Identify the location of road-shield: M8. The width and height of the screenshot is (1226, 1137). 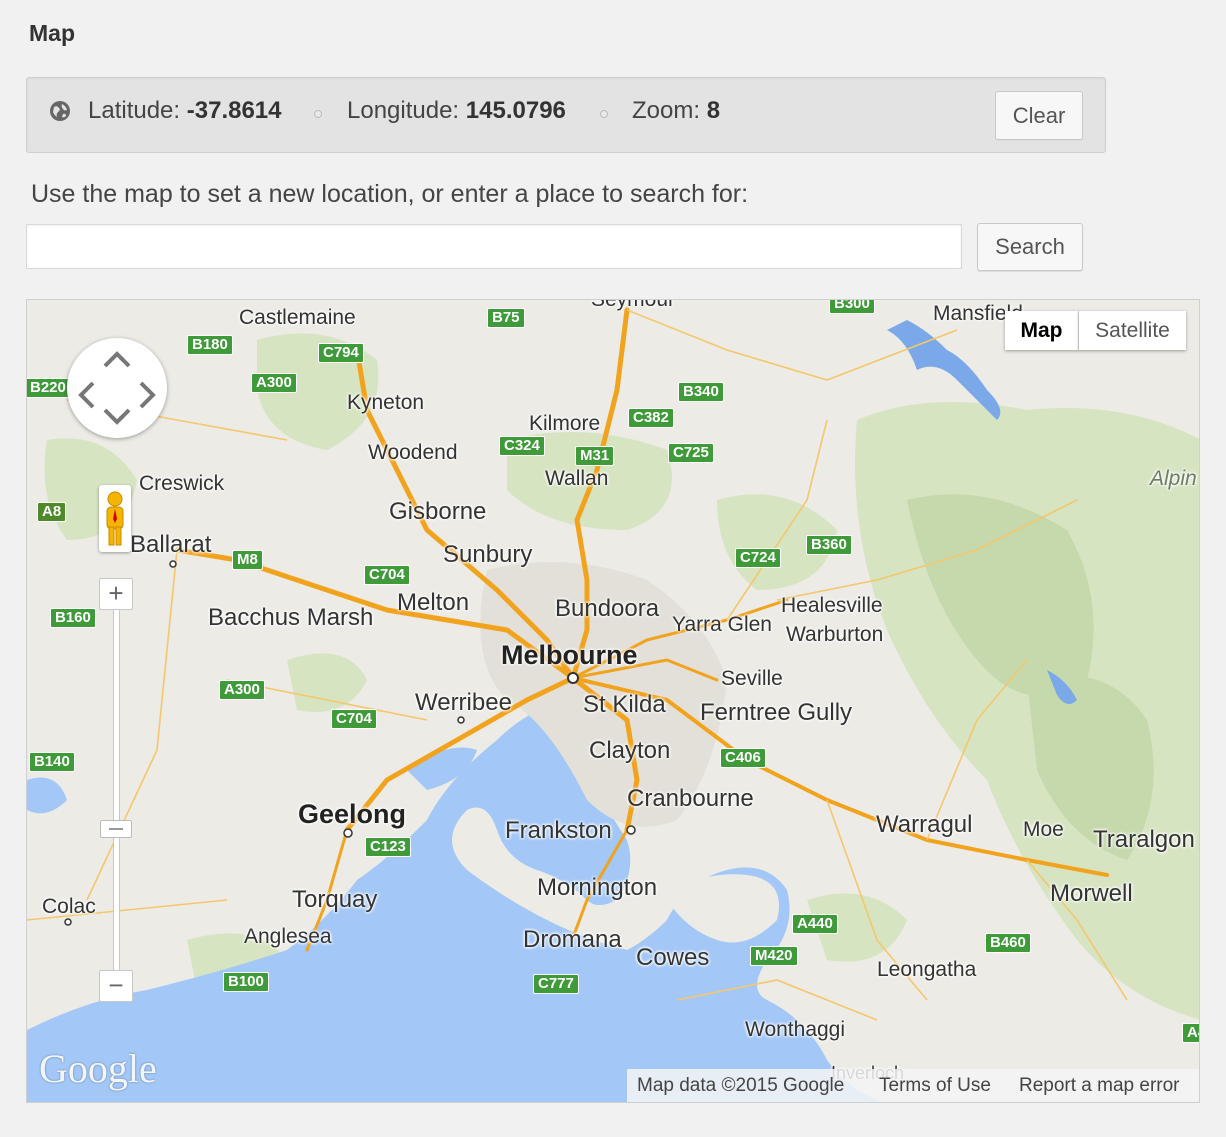
(247, 560).